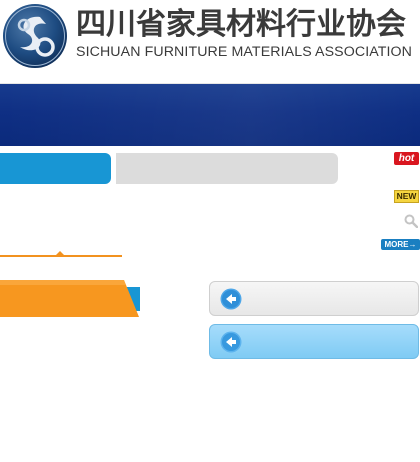  I want to click on more-label: MORE, so click(396, 244).